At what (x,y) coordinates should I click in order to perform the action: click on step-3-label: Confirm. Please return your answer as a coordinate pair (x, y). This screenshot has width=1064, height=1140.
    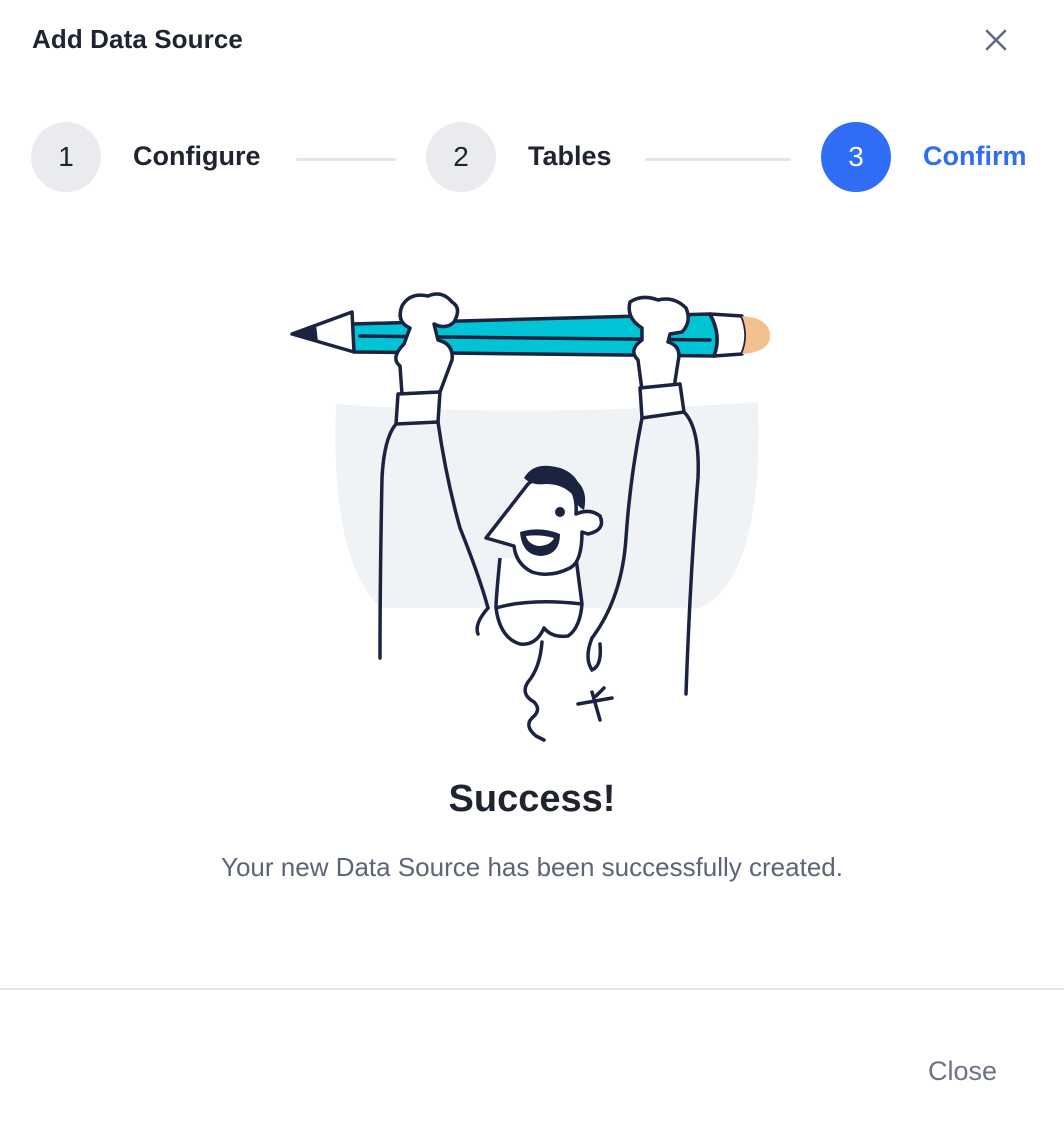
    Looking at the image, I should click on (975, 156).